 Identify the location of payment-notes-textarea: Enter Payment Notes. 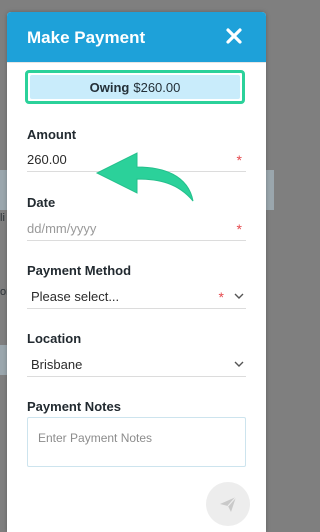
(136, 442).